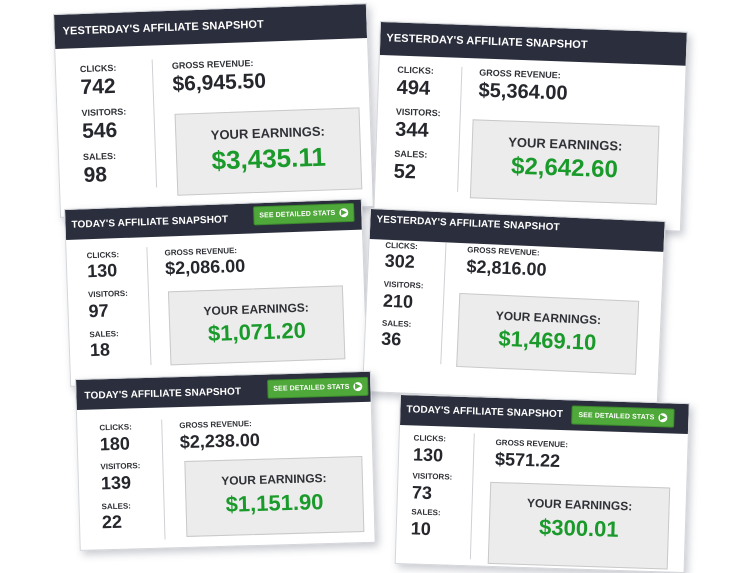 This screenshot has width=756, height=573. Describe the element at coordinates (411, 130) in the screenshot. I see `visitors-value: 344` at that location.